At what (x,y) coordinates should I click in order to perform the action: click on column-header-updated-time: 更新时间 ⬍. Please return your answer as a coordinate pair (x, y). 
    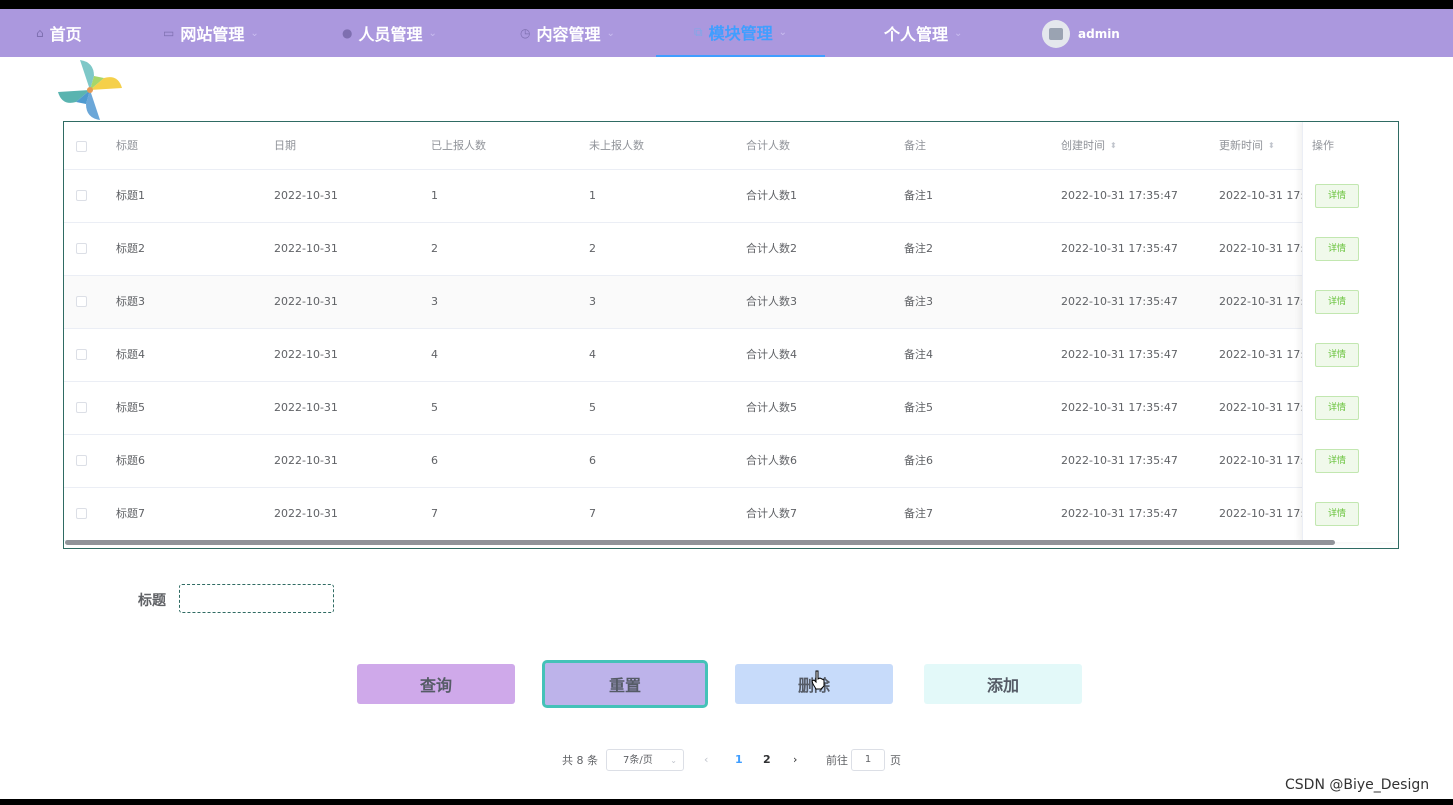
    Looking at the image, I should click on (1247, 145).